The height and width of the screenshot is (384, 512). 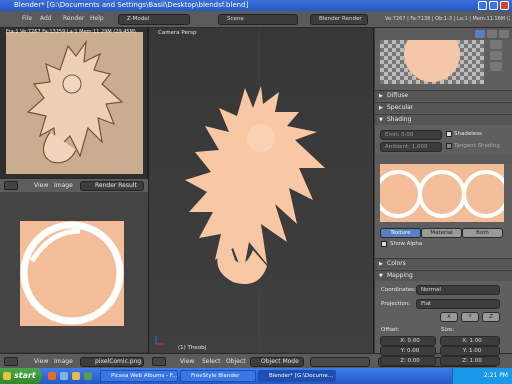 What do you see at coordinates (396, 263) in the screenshot?
I see `panel-label: Colors` at bounding box center [396, 263].